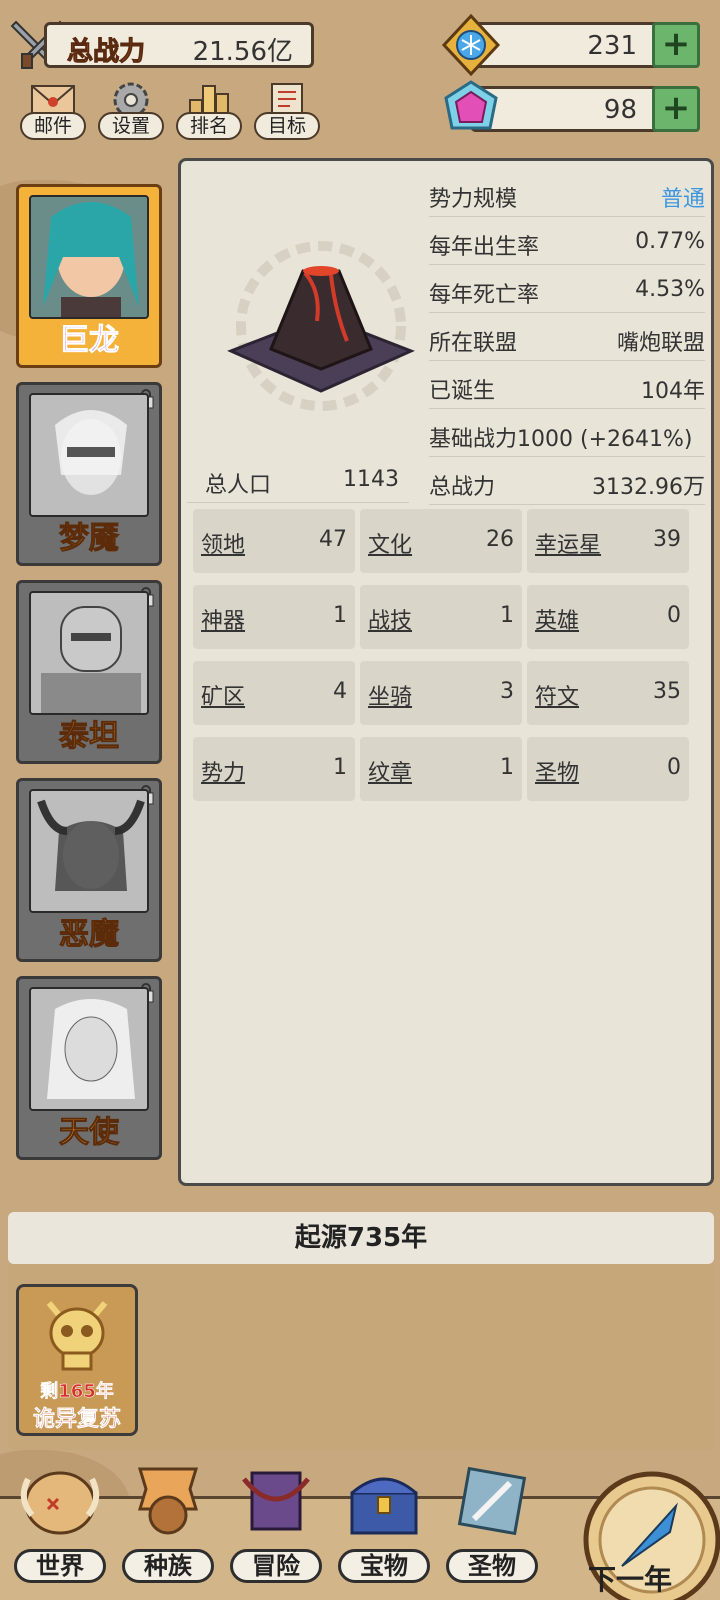 This screenshot has height=1600, width=720. Describe the element at coordinates (608, 693) in the screenshot. I see `attr-cell-rune: 符文 35` at that location.